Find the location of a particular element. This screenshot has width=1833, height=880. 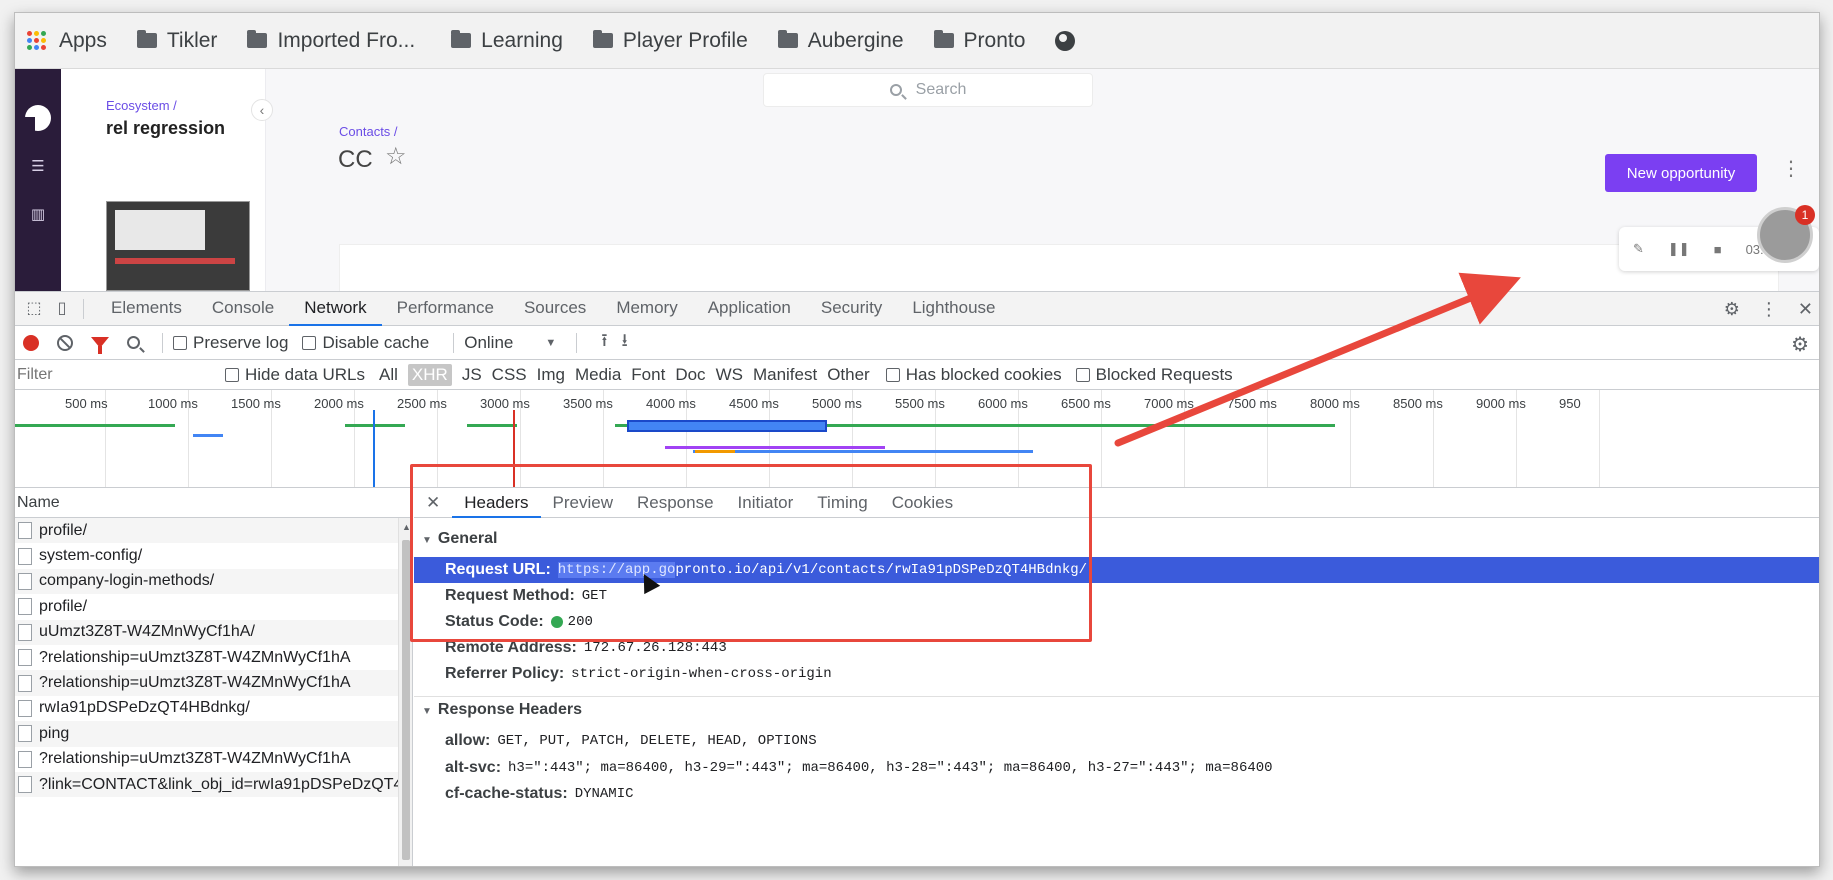

pronto-logo-icon is located at coordinates (38, 118).